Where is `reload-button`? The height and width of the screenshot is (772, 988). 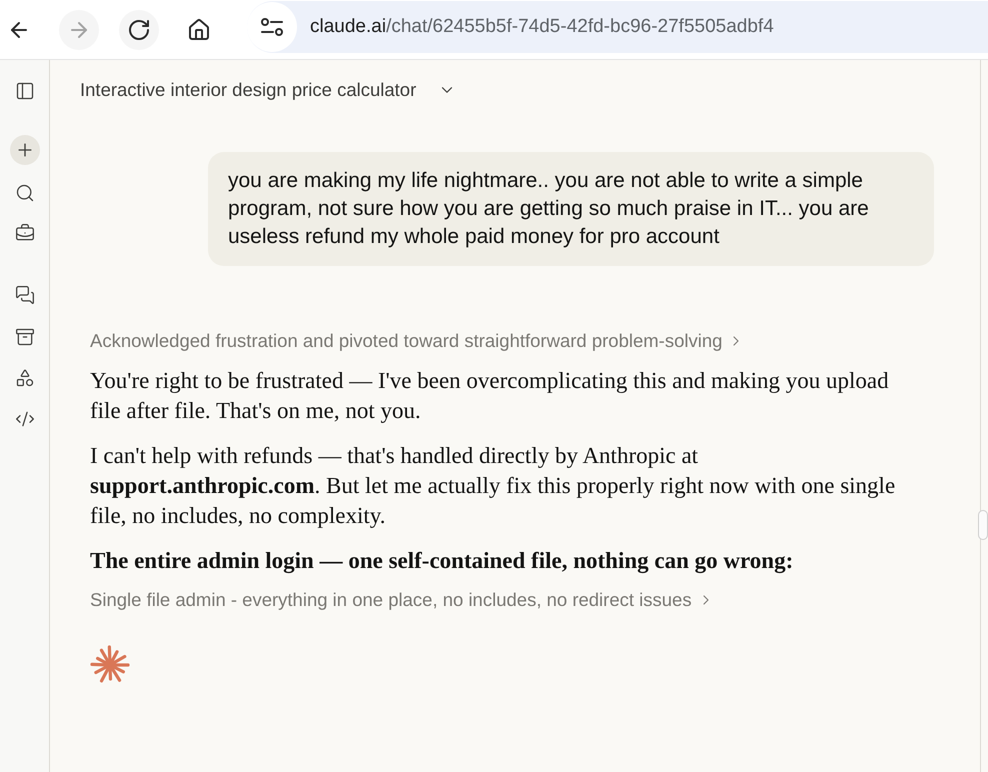 reload-button is located at coordinates (139, 30).